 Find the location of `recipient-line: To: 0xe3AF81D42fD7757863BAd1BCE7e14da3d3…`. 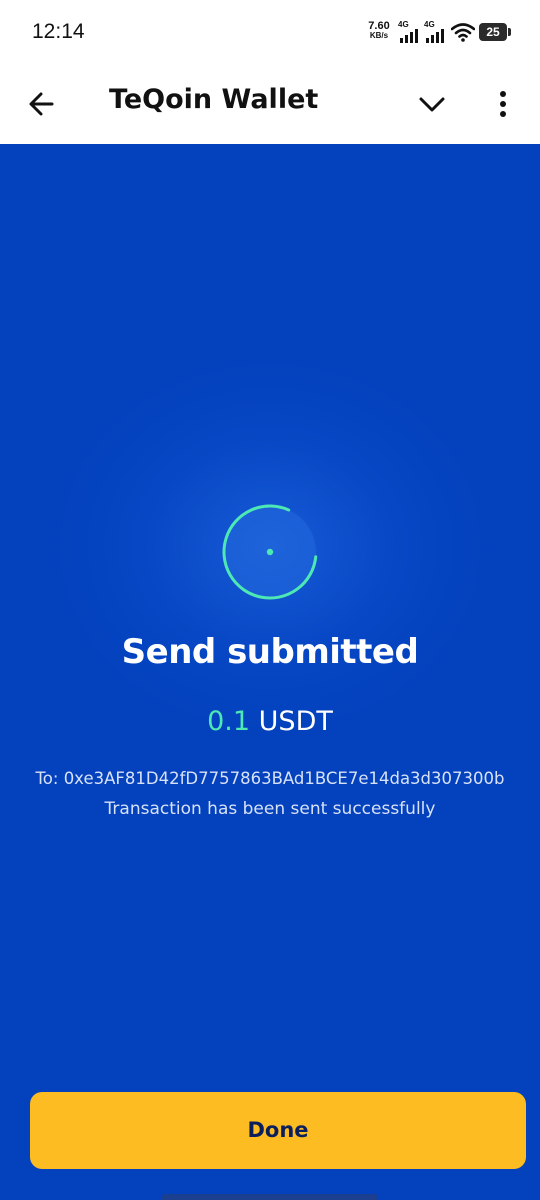

recipient-line: To: 0xe3AF81D42fD7757863BAd1BCE7e14da3d3… is located at coordinates (270, 778).